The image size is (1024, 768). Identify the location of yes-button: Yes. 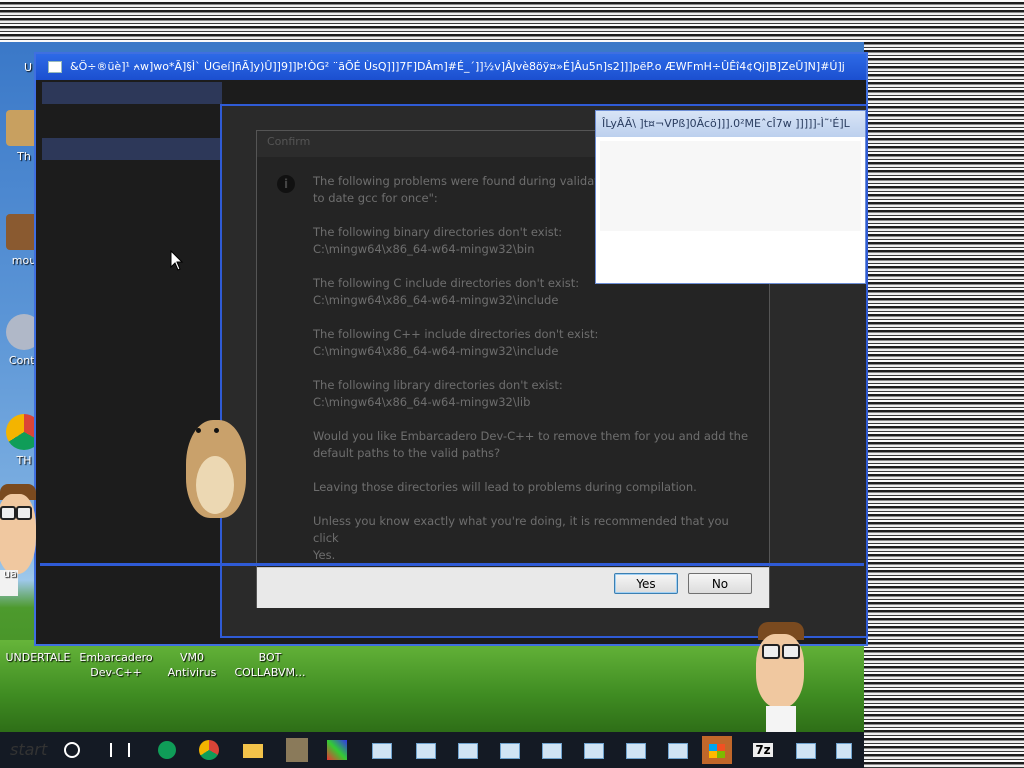
(646, 583).